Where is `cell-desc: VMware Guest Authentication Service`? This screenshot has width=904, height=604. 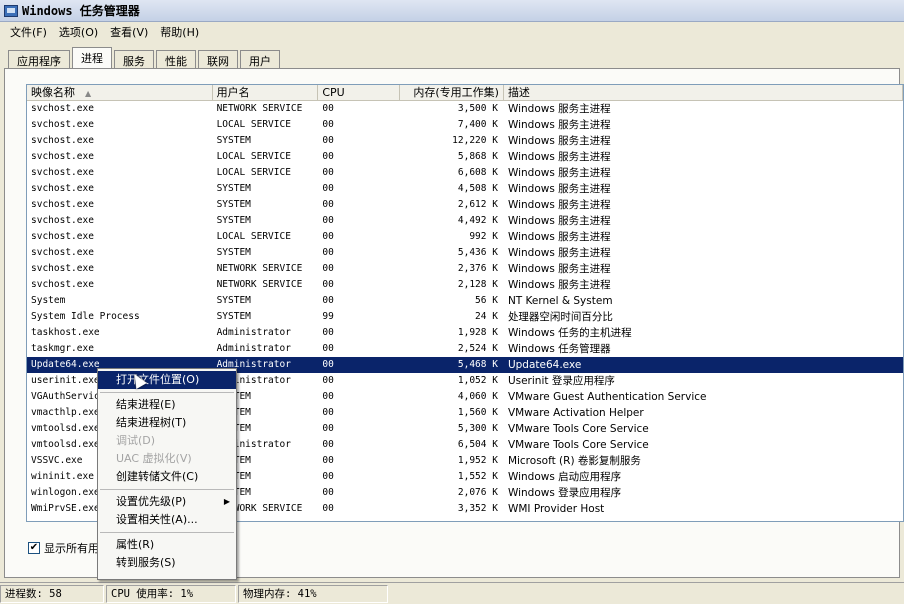 cell-desc: VMware Guest Authentication Service is located at coordinates (607, 397).